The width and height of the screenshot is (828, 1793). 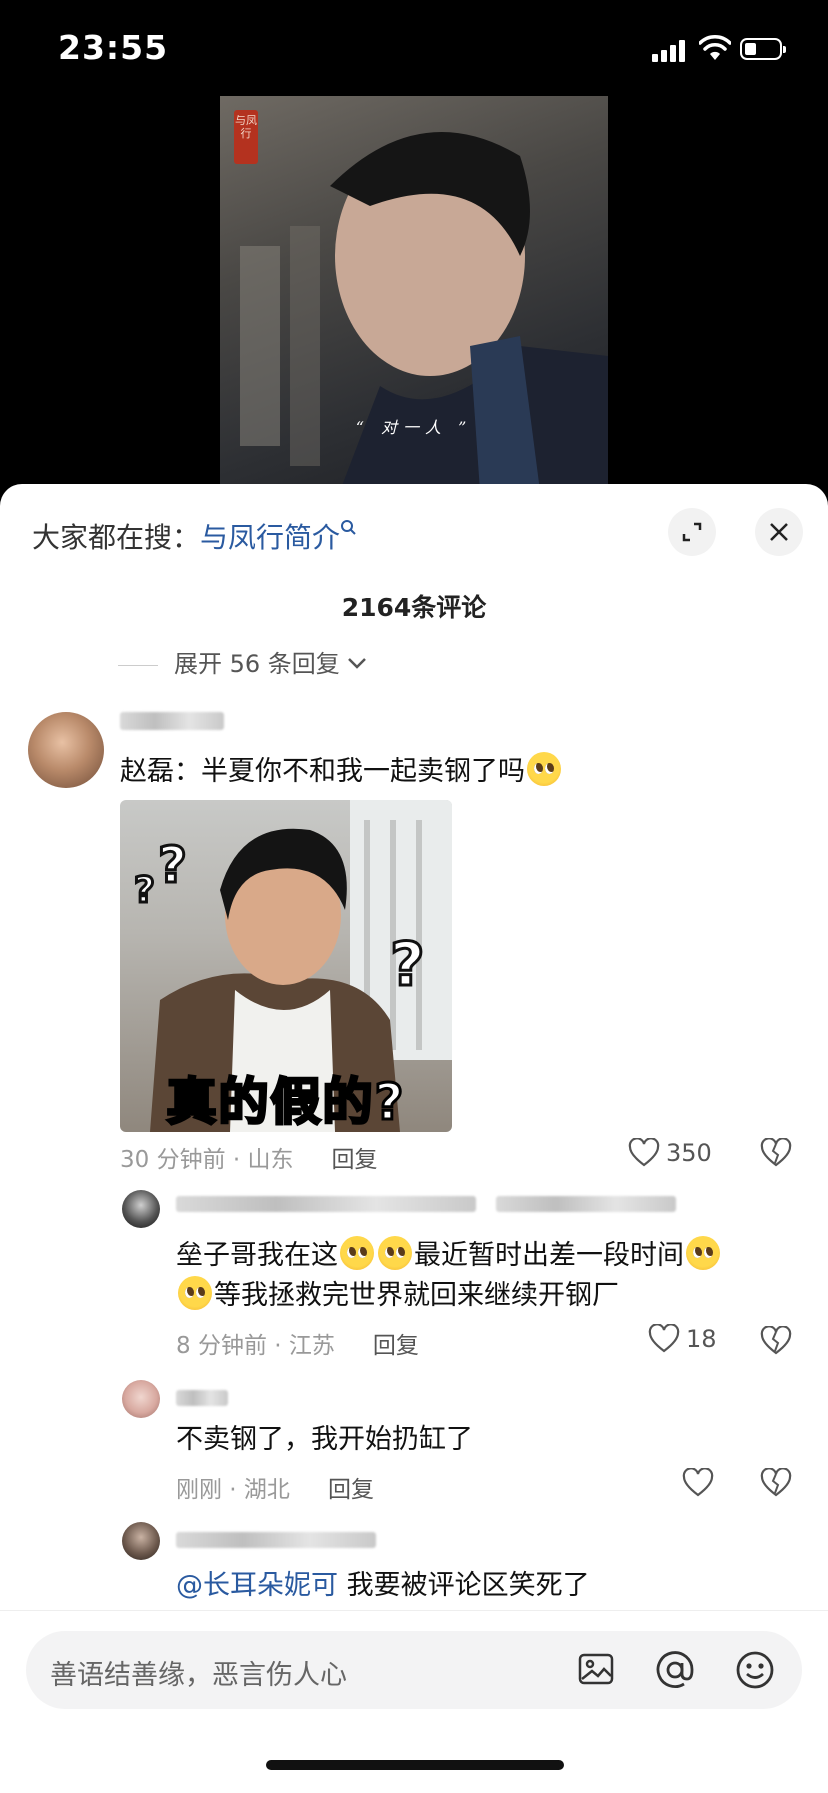 What do you see at coordinates (322, 771) in the screenshot?
I see `comment-text-body: 赵磊：半夏你不和我一起卖钢了吗` at bounding box center [322, 771].